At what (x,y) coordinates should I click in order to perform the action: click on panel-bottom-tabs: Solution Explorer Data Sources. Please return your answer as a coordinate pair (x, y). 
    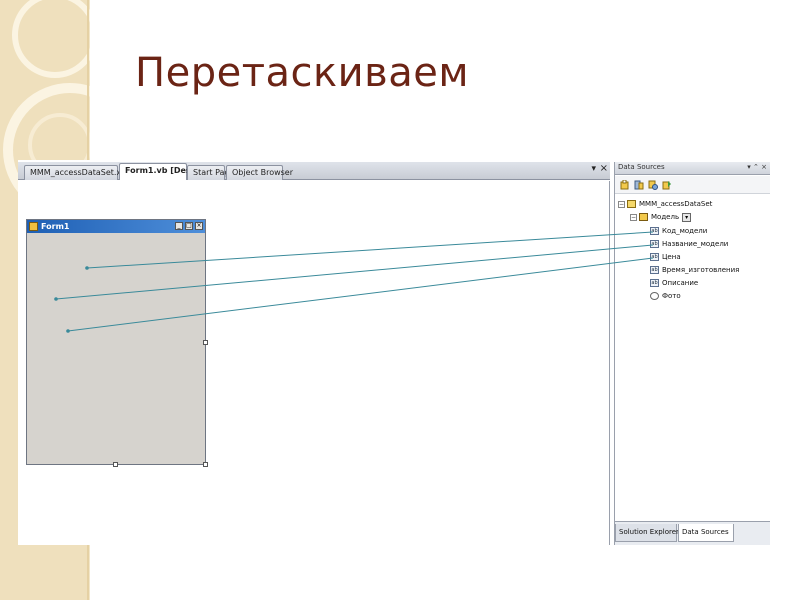
    Looking at the image, I should click on (692, 533).